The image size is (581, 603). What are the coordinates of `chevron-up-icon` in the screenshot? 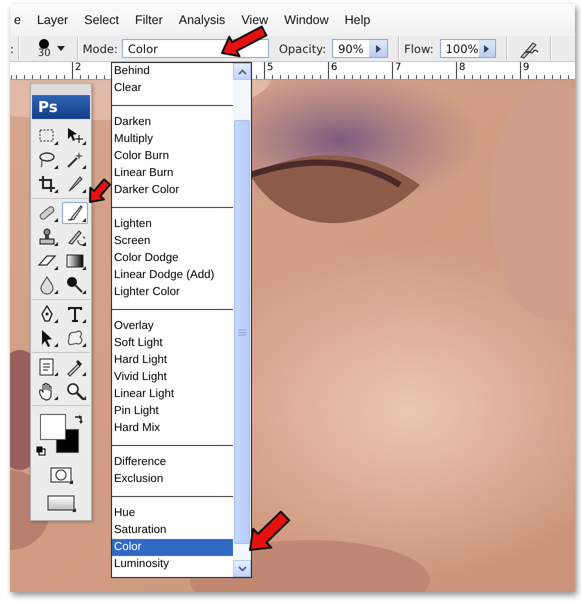 It's located at (242, 71).